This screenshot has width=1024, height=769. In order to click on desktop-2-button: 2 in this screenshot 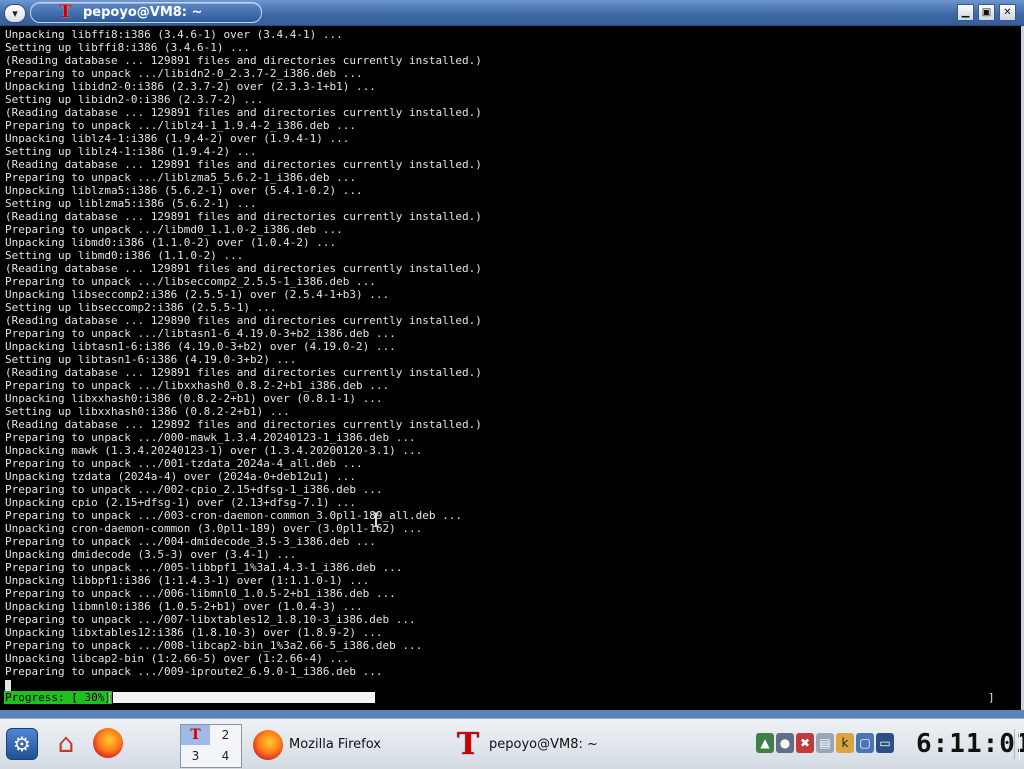, I will do `click(225, 735)`.